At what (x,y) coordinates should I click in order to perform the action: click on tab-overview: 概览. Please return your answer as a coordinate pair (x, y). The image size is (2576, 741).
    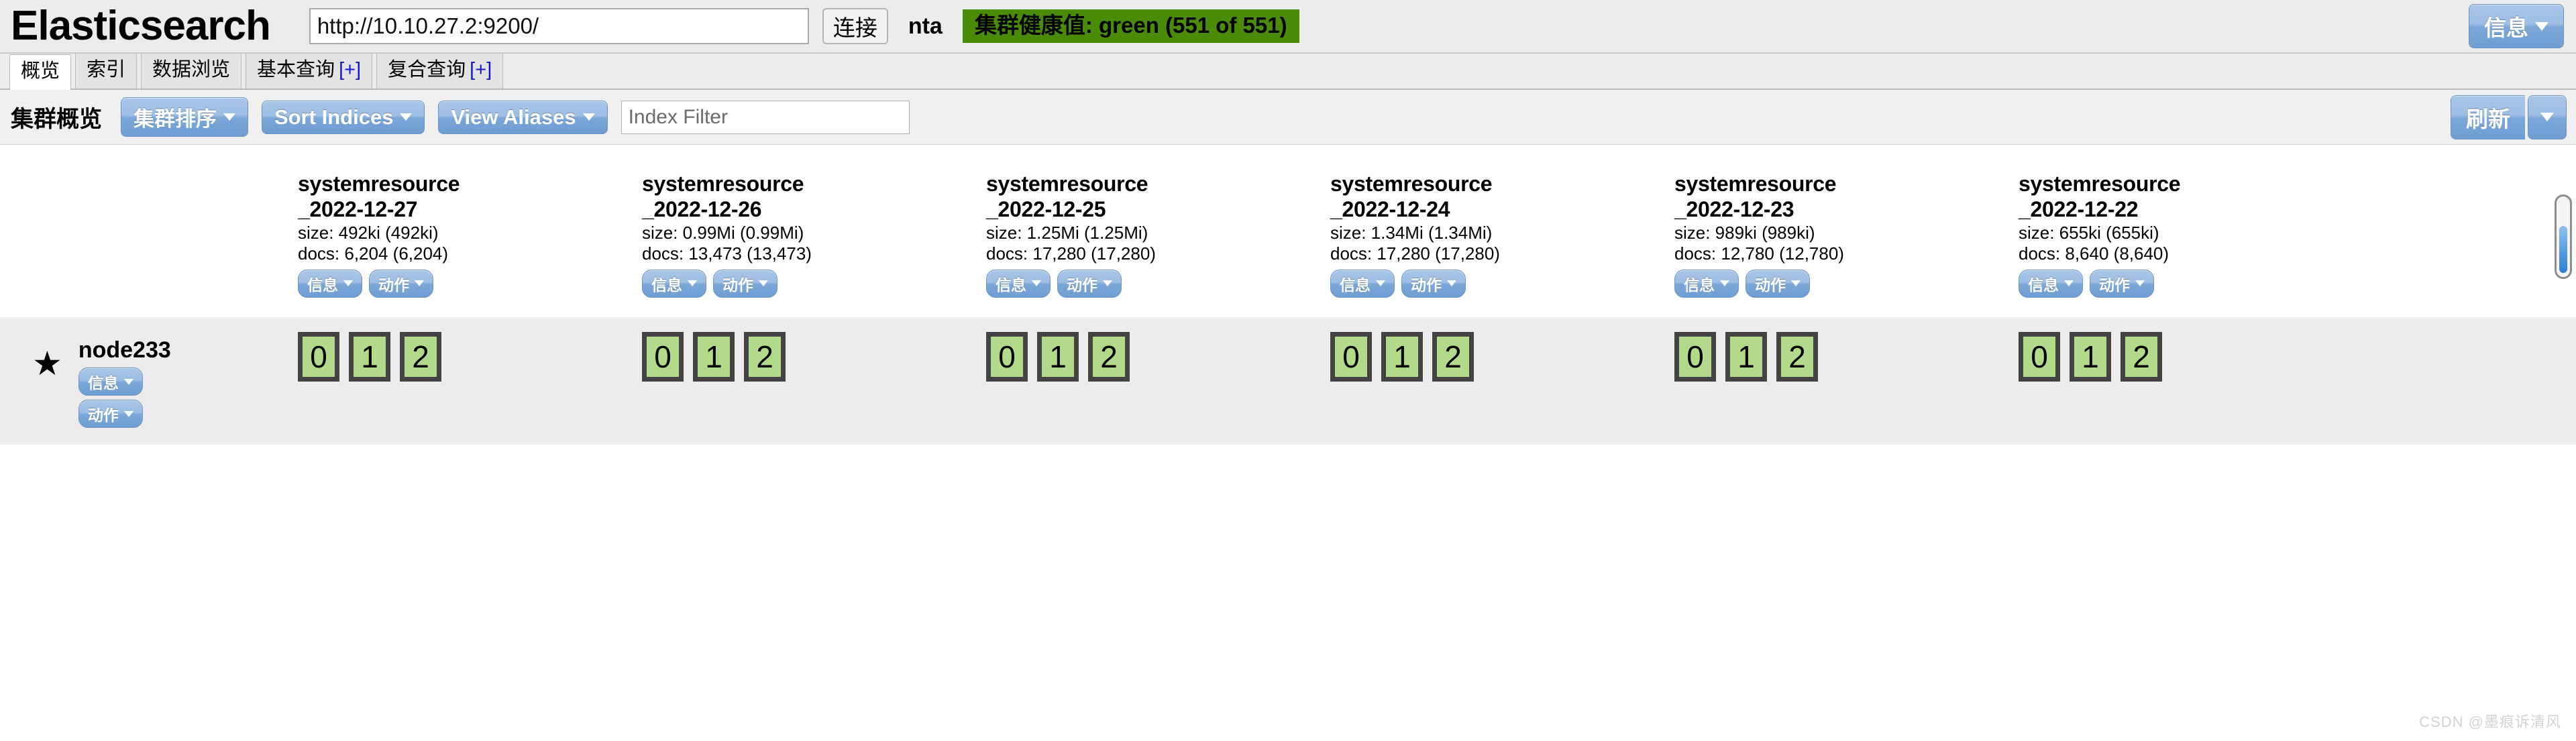
    Looking at the image, I should click on (40, 72).